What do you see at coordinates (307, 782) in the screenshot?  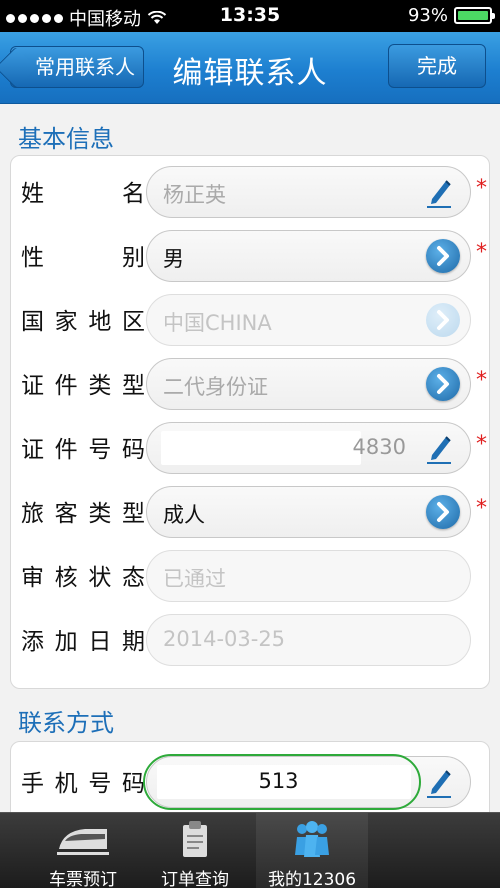 I see `phone-field: 513` at bounding box center [307, 782].